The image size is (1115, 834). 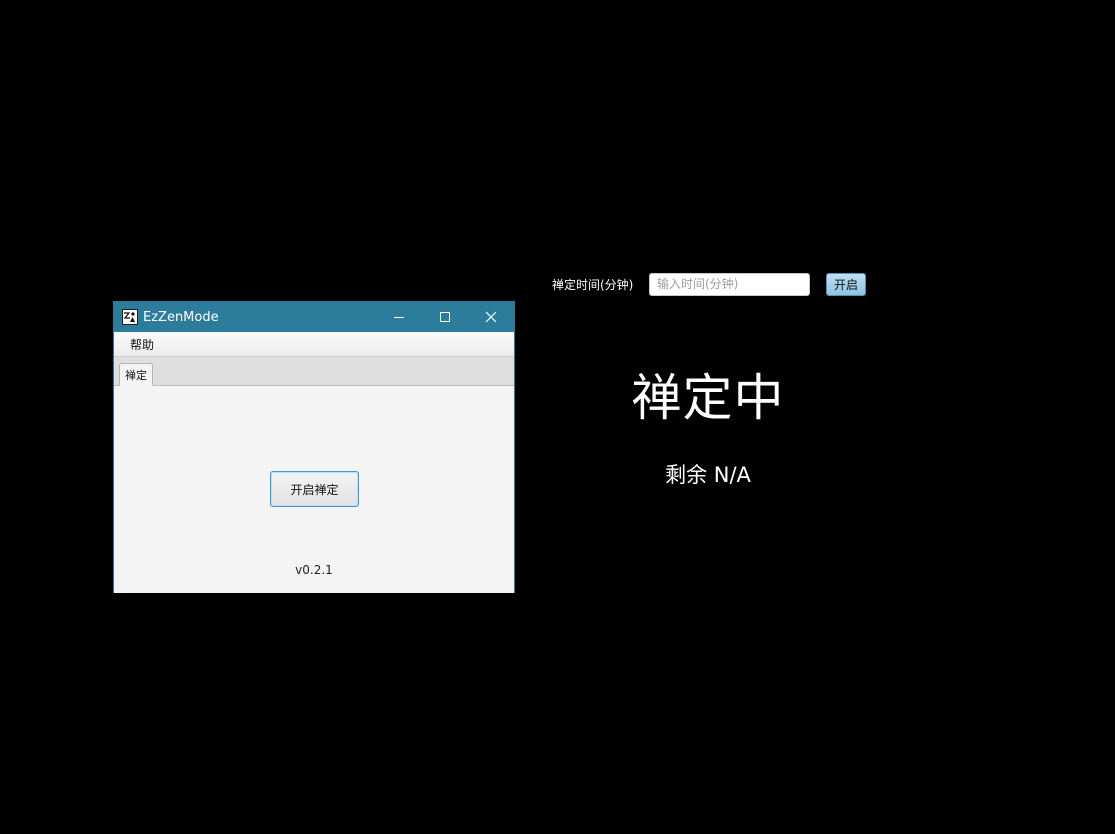 What do you see at coordinates (593, 284) in the screenshot?
I see `zen-duration-label: 禅定时间(分钟)` at bounding box center [593, 284].